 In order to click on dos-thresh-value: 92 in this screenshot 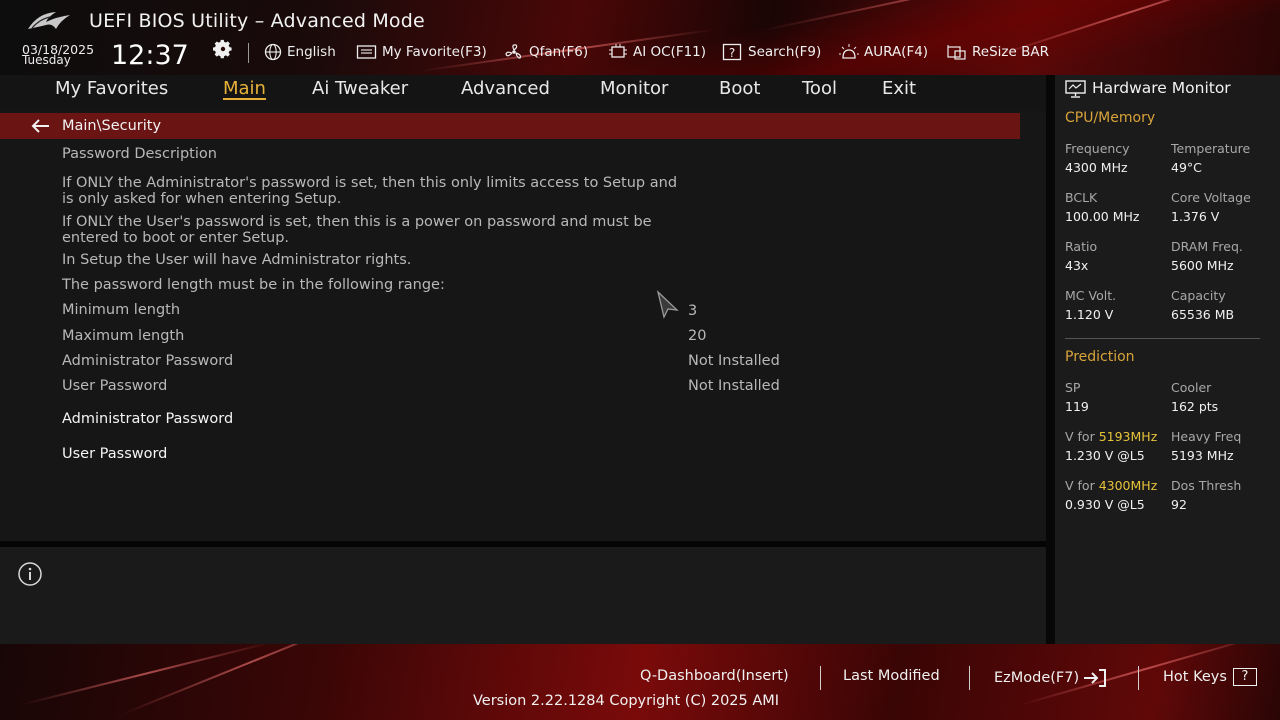, I will do `click(1179, 504)`.